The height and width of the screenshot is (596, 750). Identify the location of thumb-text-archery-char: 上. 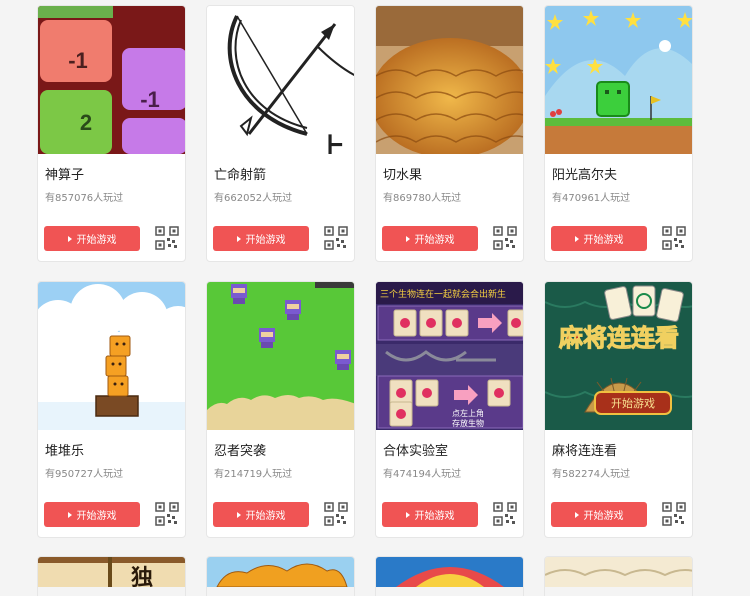
(331, 143).